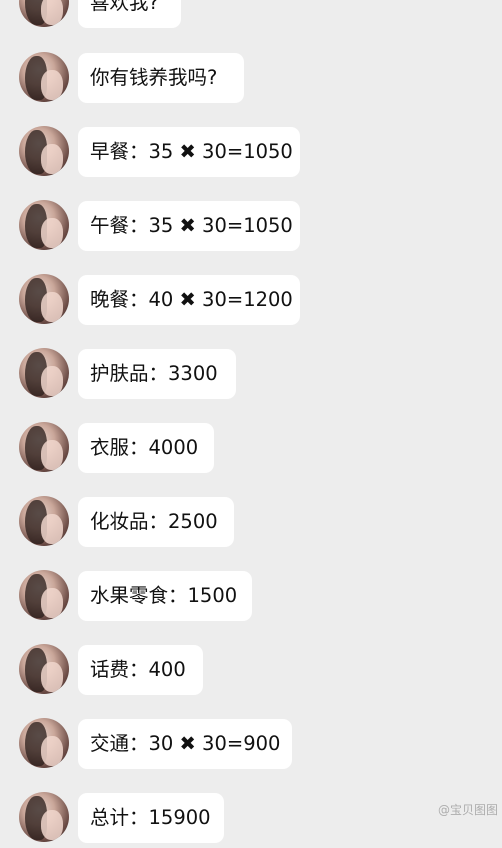 The width and height of the screenshot is (502, 848). What do you see at coordinates (151, 818) in the screenshot?
I see `message-bubble: 总计：15900` at bounding box center [151, 818].